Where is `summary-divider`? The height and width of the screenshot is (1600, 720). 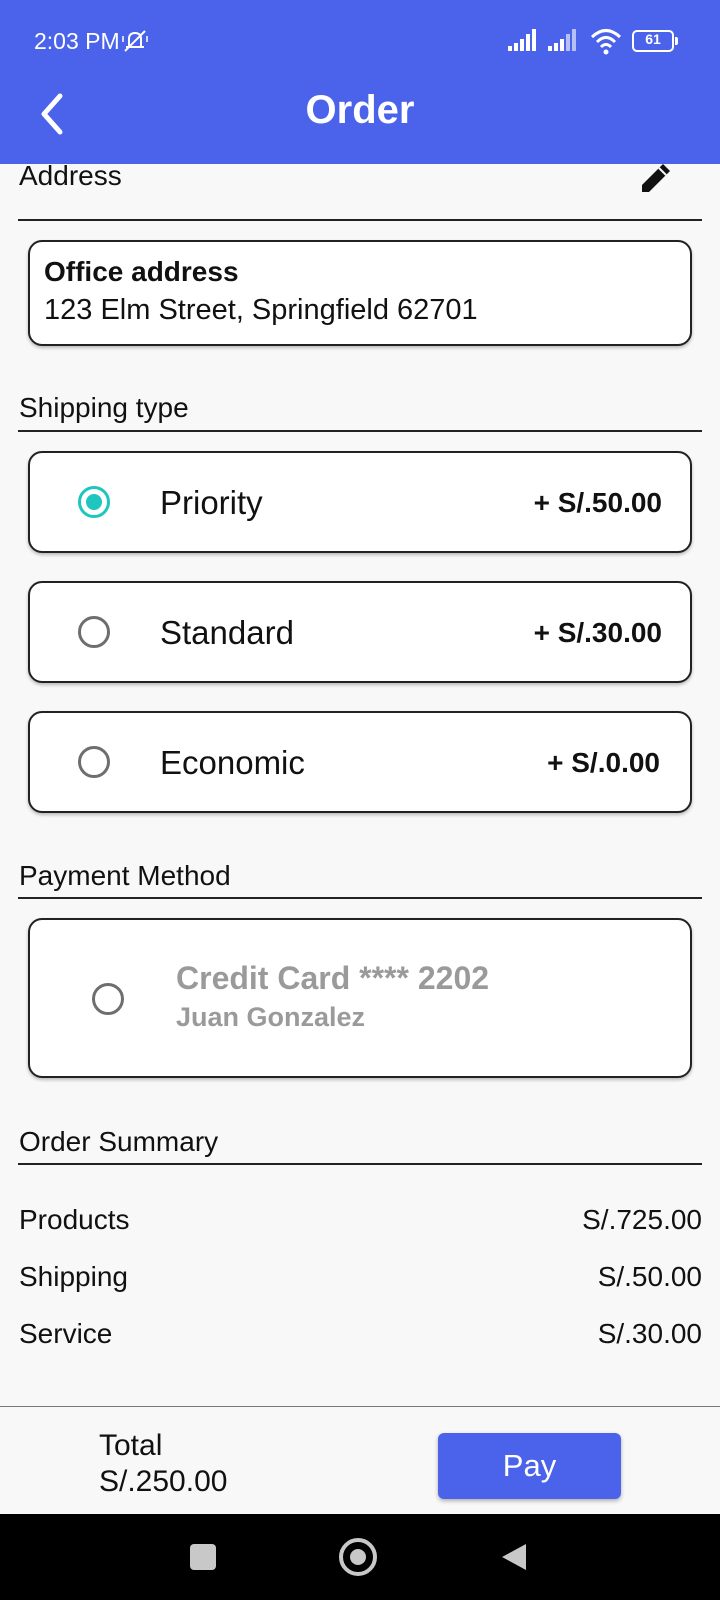 summary-divider is located at coordinates (360, 1164).